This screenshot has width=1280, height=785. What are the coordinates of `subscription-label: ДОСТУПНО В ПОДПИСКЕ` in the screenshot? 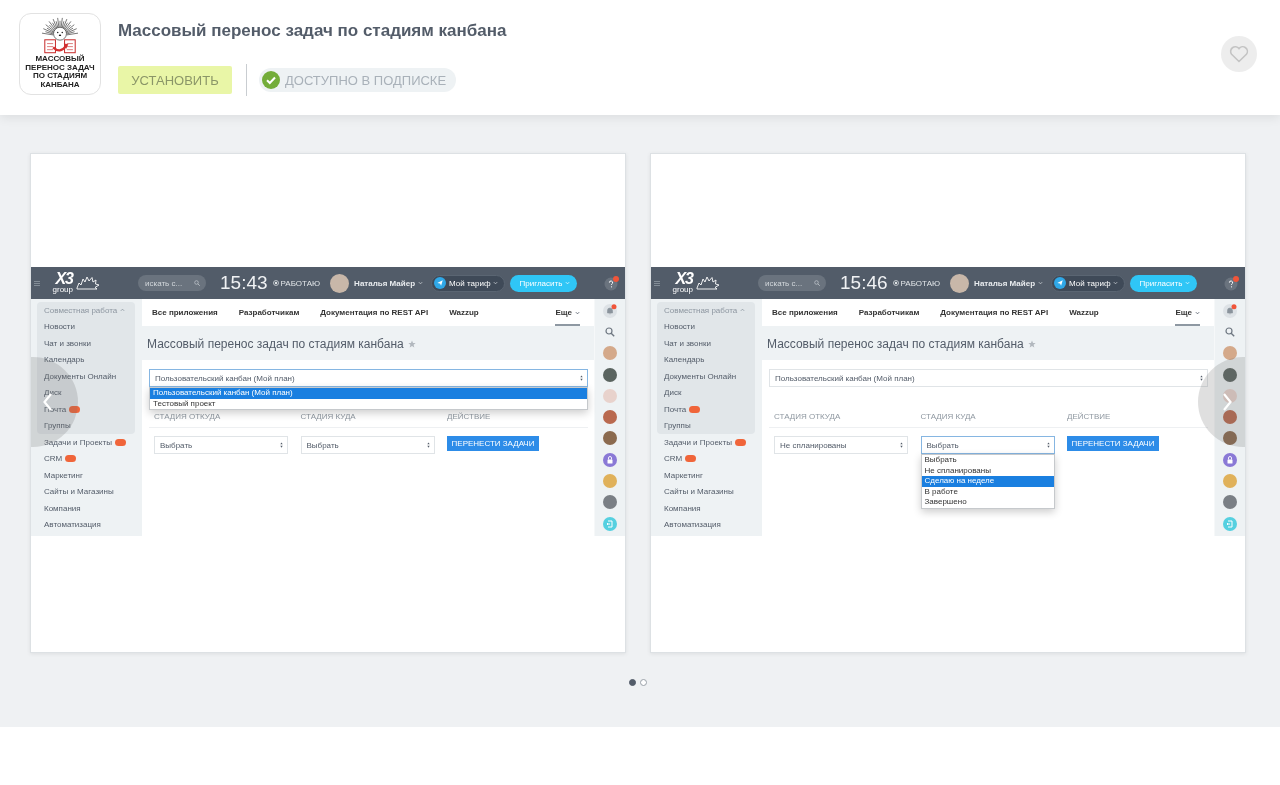 It's located at (366, 80).